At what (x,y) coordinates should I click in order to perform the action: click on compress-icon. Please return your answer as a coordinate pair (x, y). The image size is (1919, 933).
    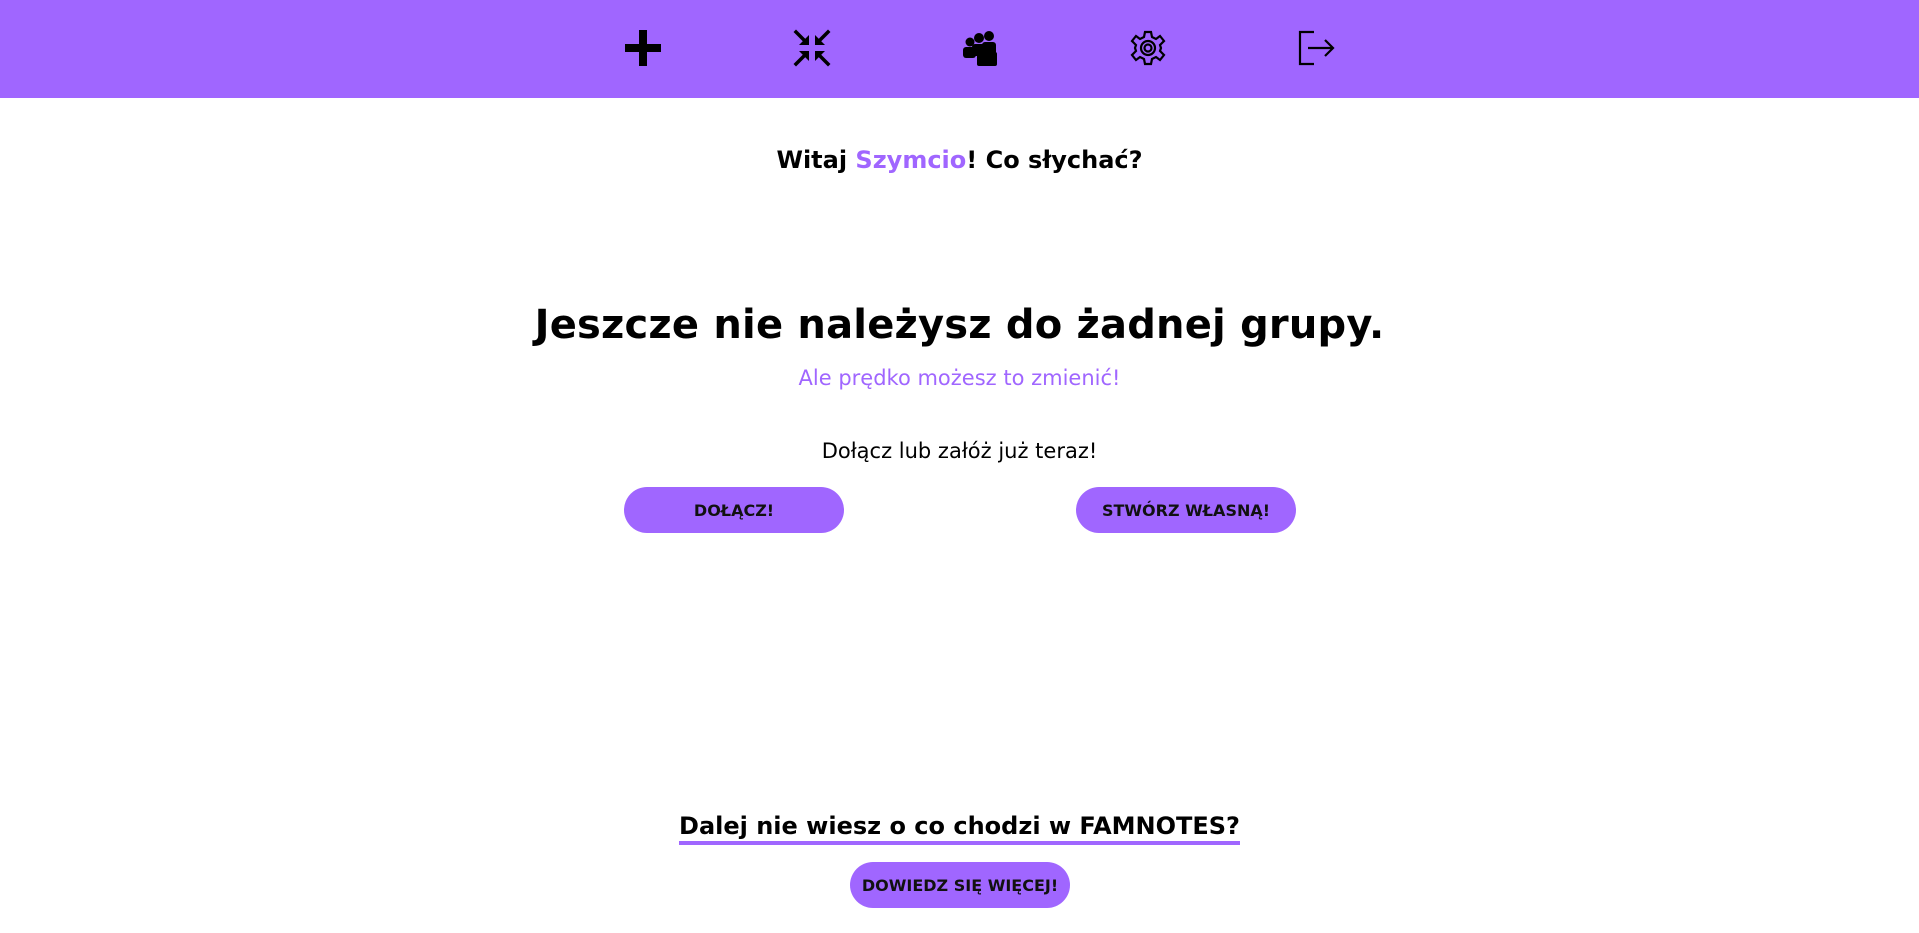
    Looking at the image, I should click on (812, 48).